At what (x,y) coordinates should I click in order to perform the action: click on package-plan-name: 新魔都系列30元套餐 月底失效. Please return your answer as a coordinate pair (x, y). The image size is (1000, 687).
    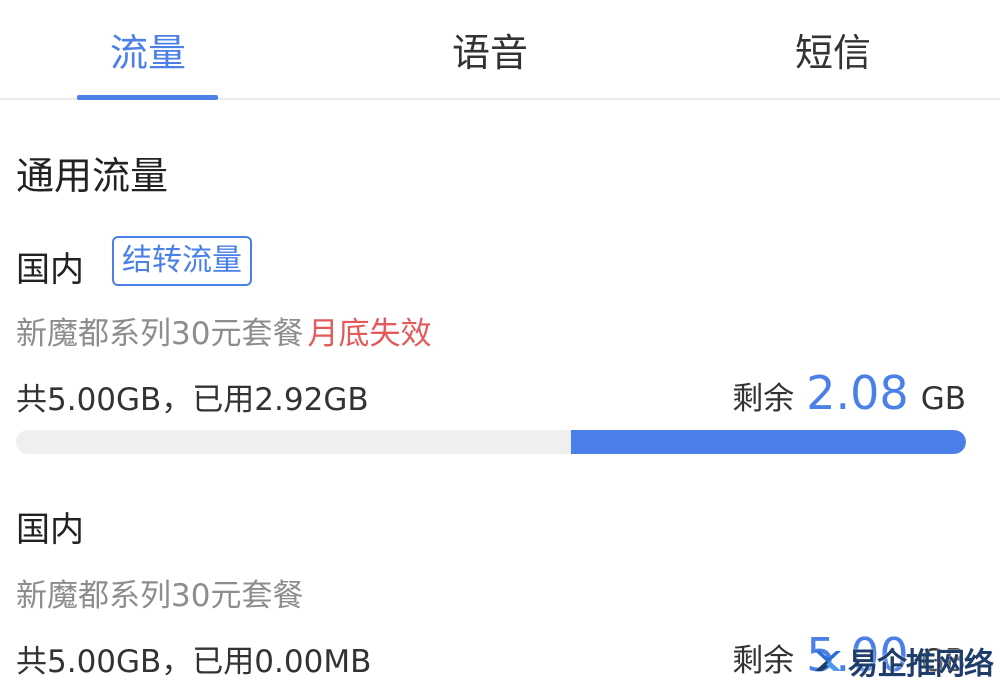
    Looking at the image, I should click on (223, 330).